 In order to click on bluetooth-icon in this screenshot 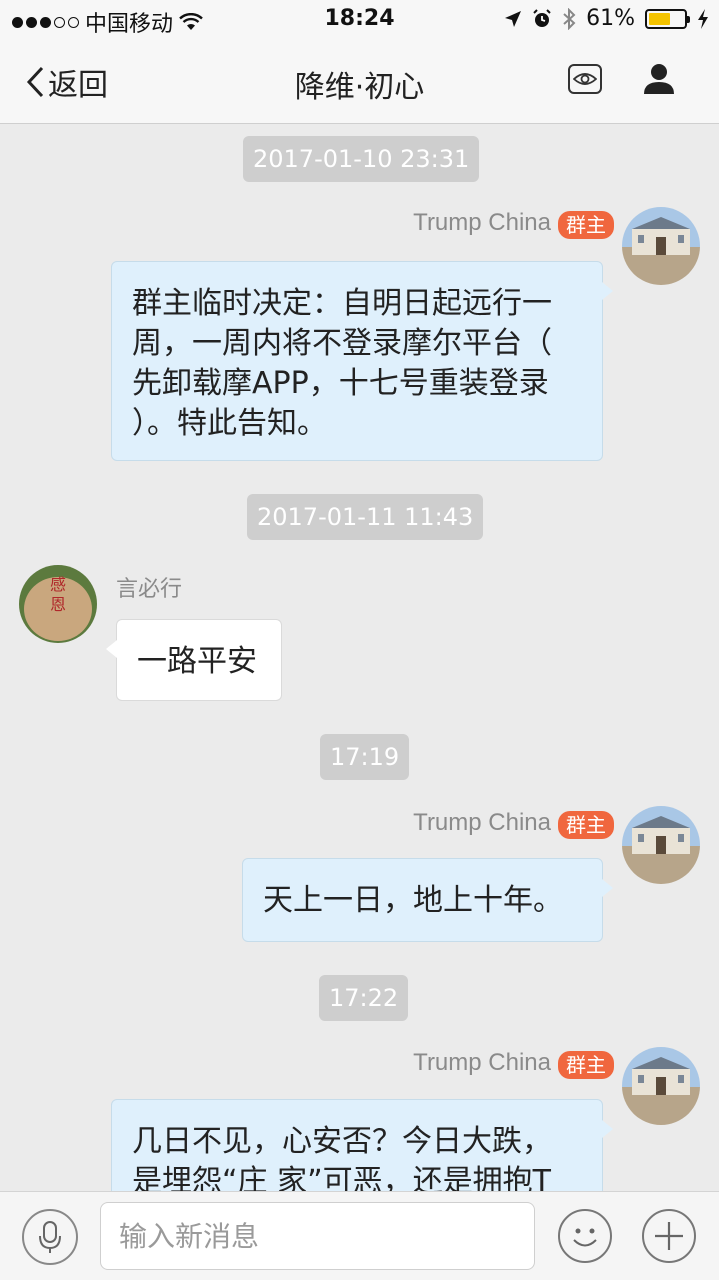, I will do `click(569, 18)`.